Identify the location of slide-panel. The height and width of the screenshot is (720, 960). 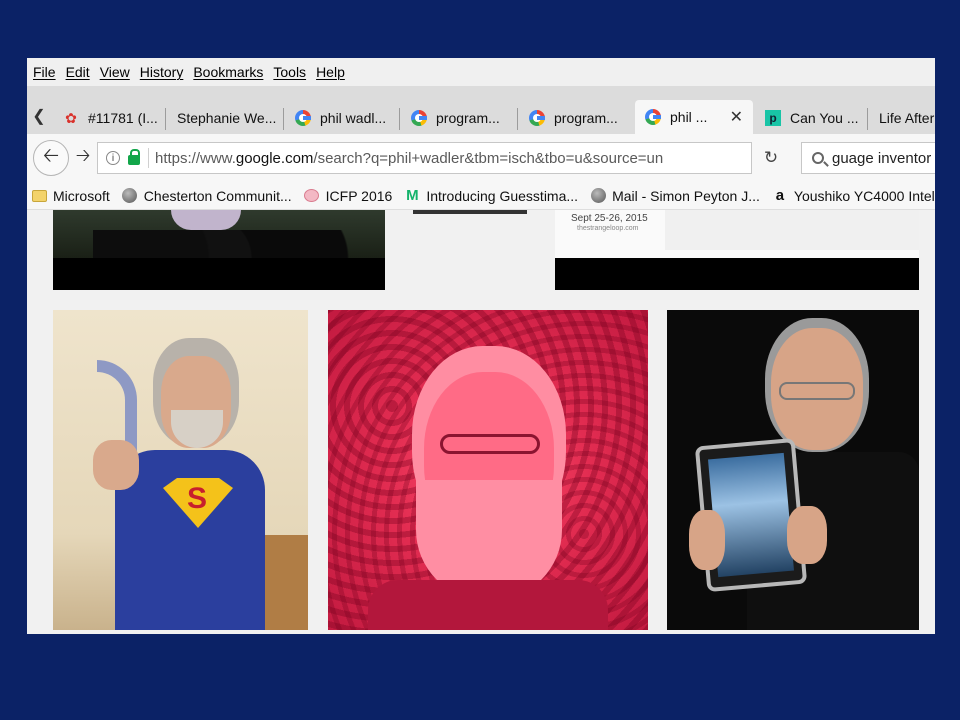
(792, 230).